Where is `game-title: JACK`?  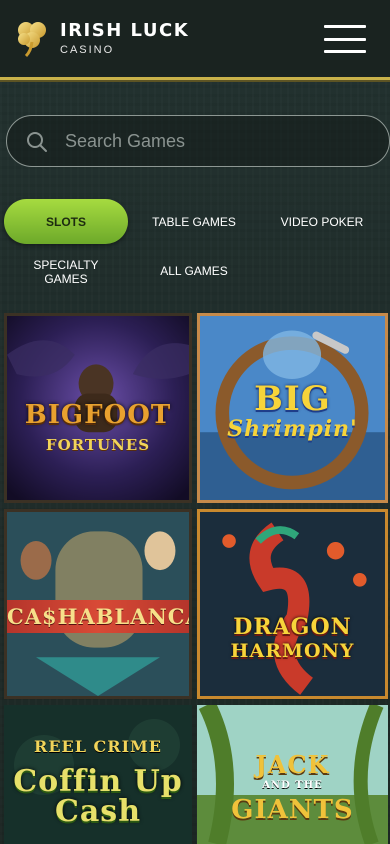
game-title: JACK is located at coordinates (292, 764).